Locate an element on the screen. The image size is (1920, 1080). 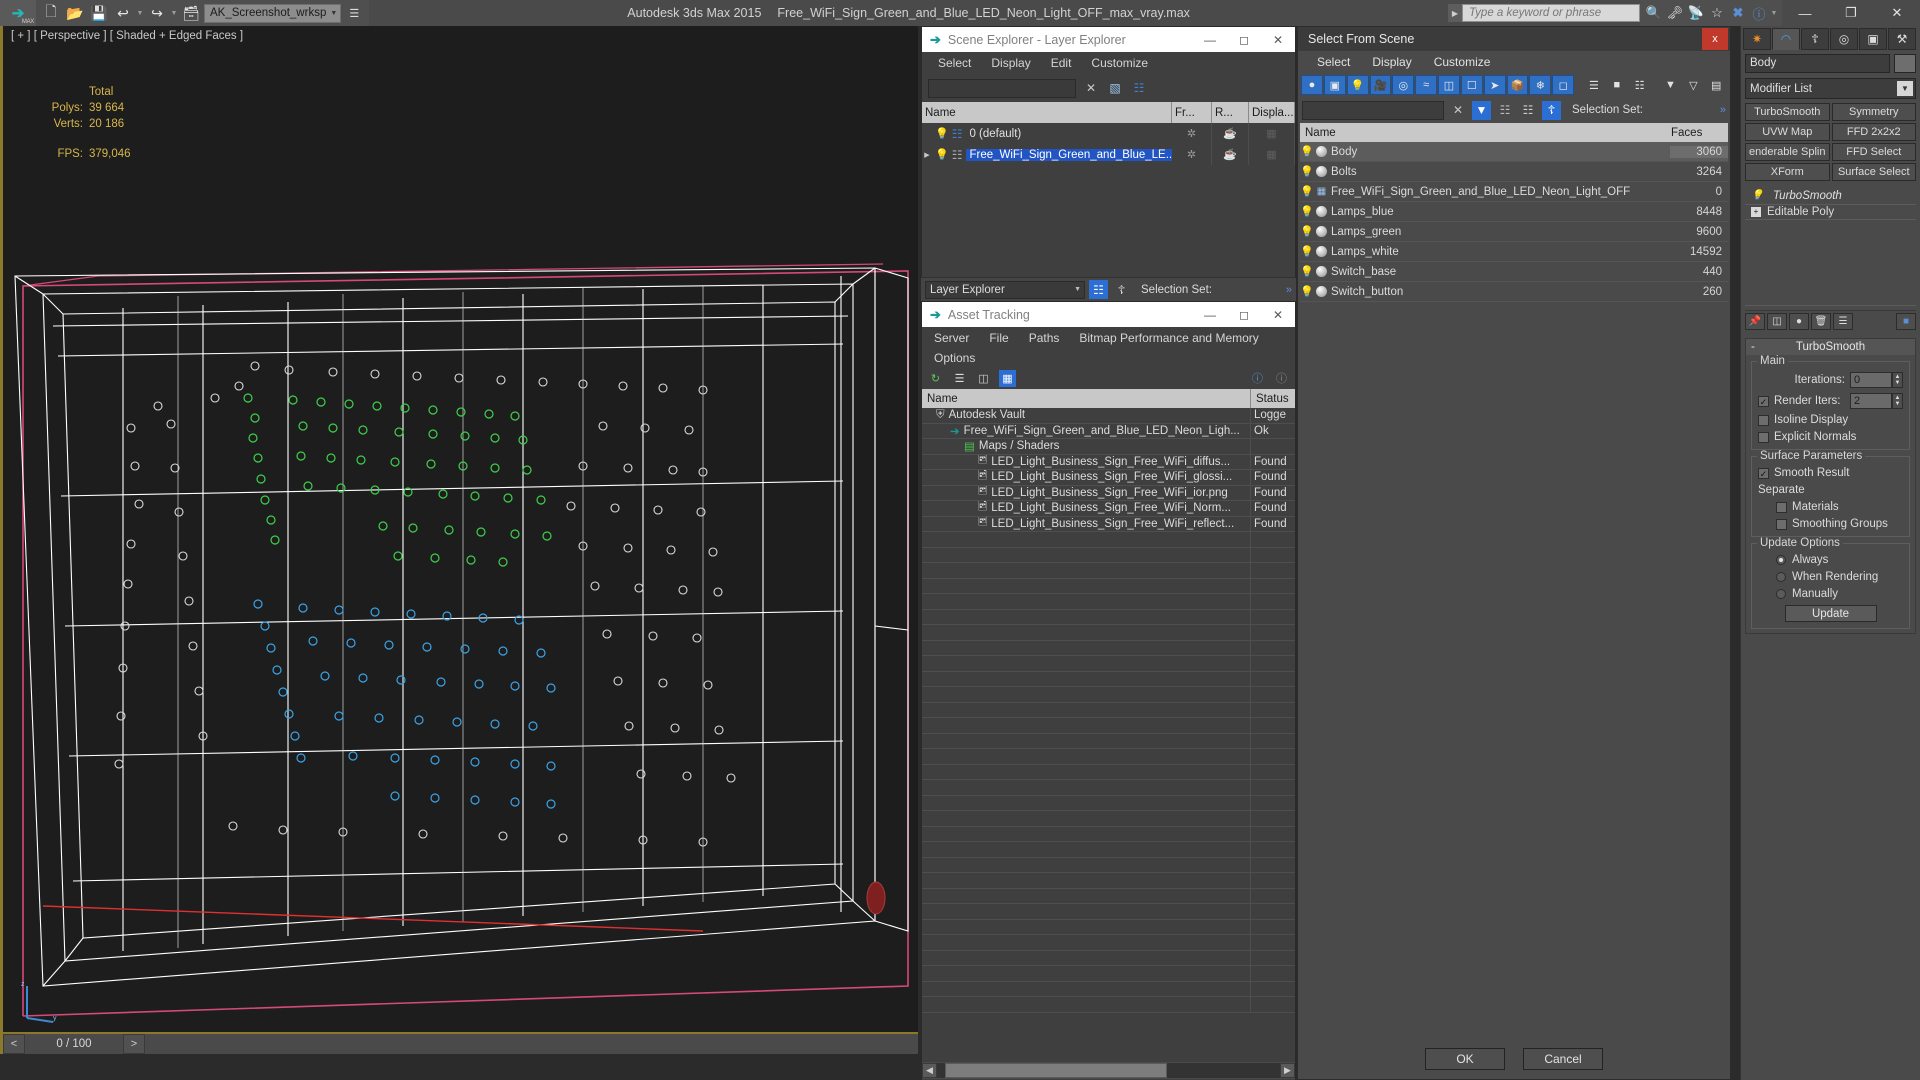
expand-icon: + is located at coordinates (1756, 212).